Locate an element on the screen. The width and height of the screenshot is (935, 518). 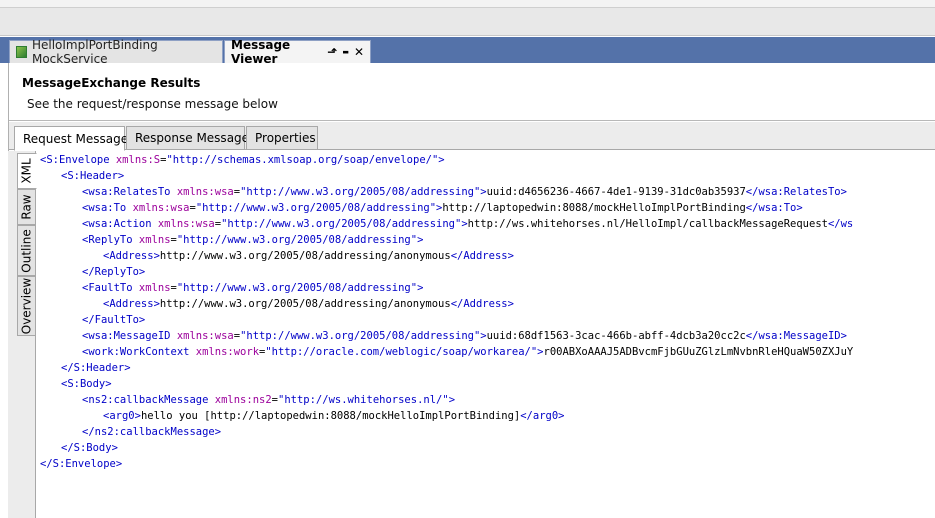
tab-overview-label: Overview is located at coordinates (26, 306).